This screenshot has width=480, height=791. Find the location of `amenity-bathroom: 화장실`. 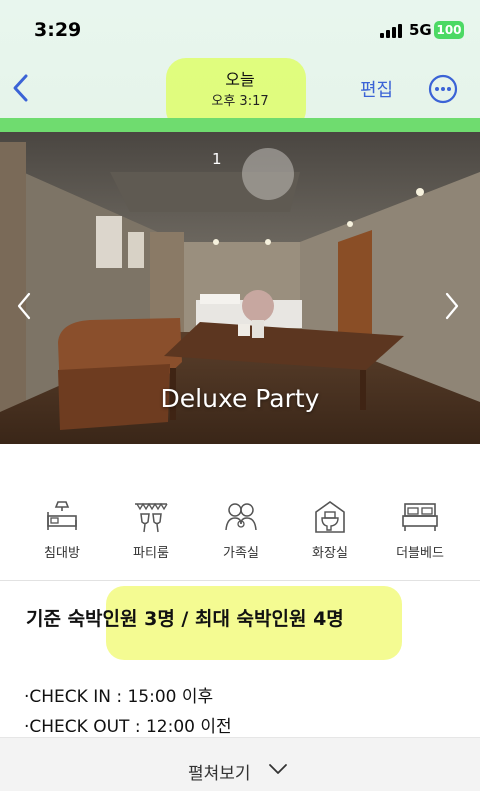

amenity-bathroom: 화장실 is located at coordinates (330, 529).